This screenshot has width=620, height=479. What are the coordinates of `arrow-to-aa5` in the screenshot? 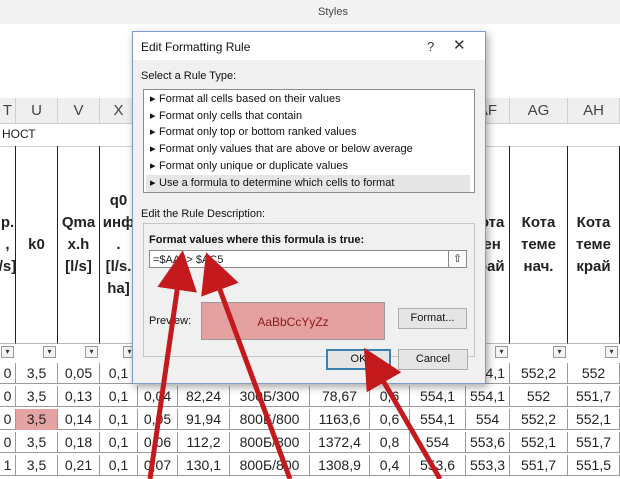 It's located at (172, 364).